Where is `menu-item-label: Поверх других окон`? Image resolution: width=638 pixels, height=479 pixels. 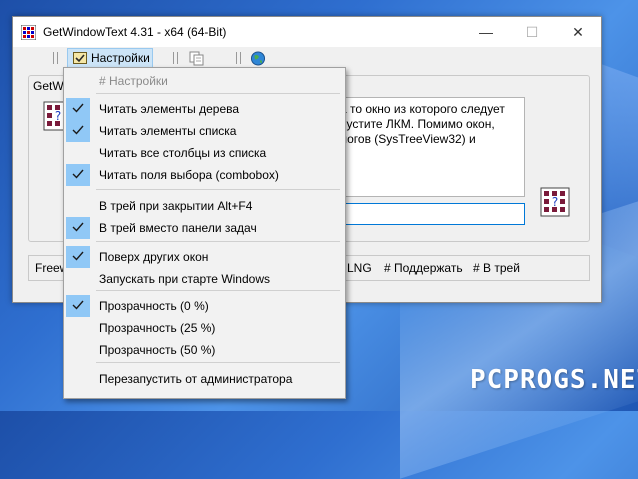 menu-item-label: Поверх других окон is located at coordinates (154, 257).